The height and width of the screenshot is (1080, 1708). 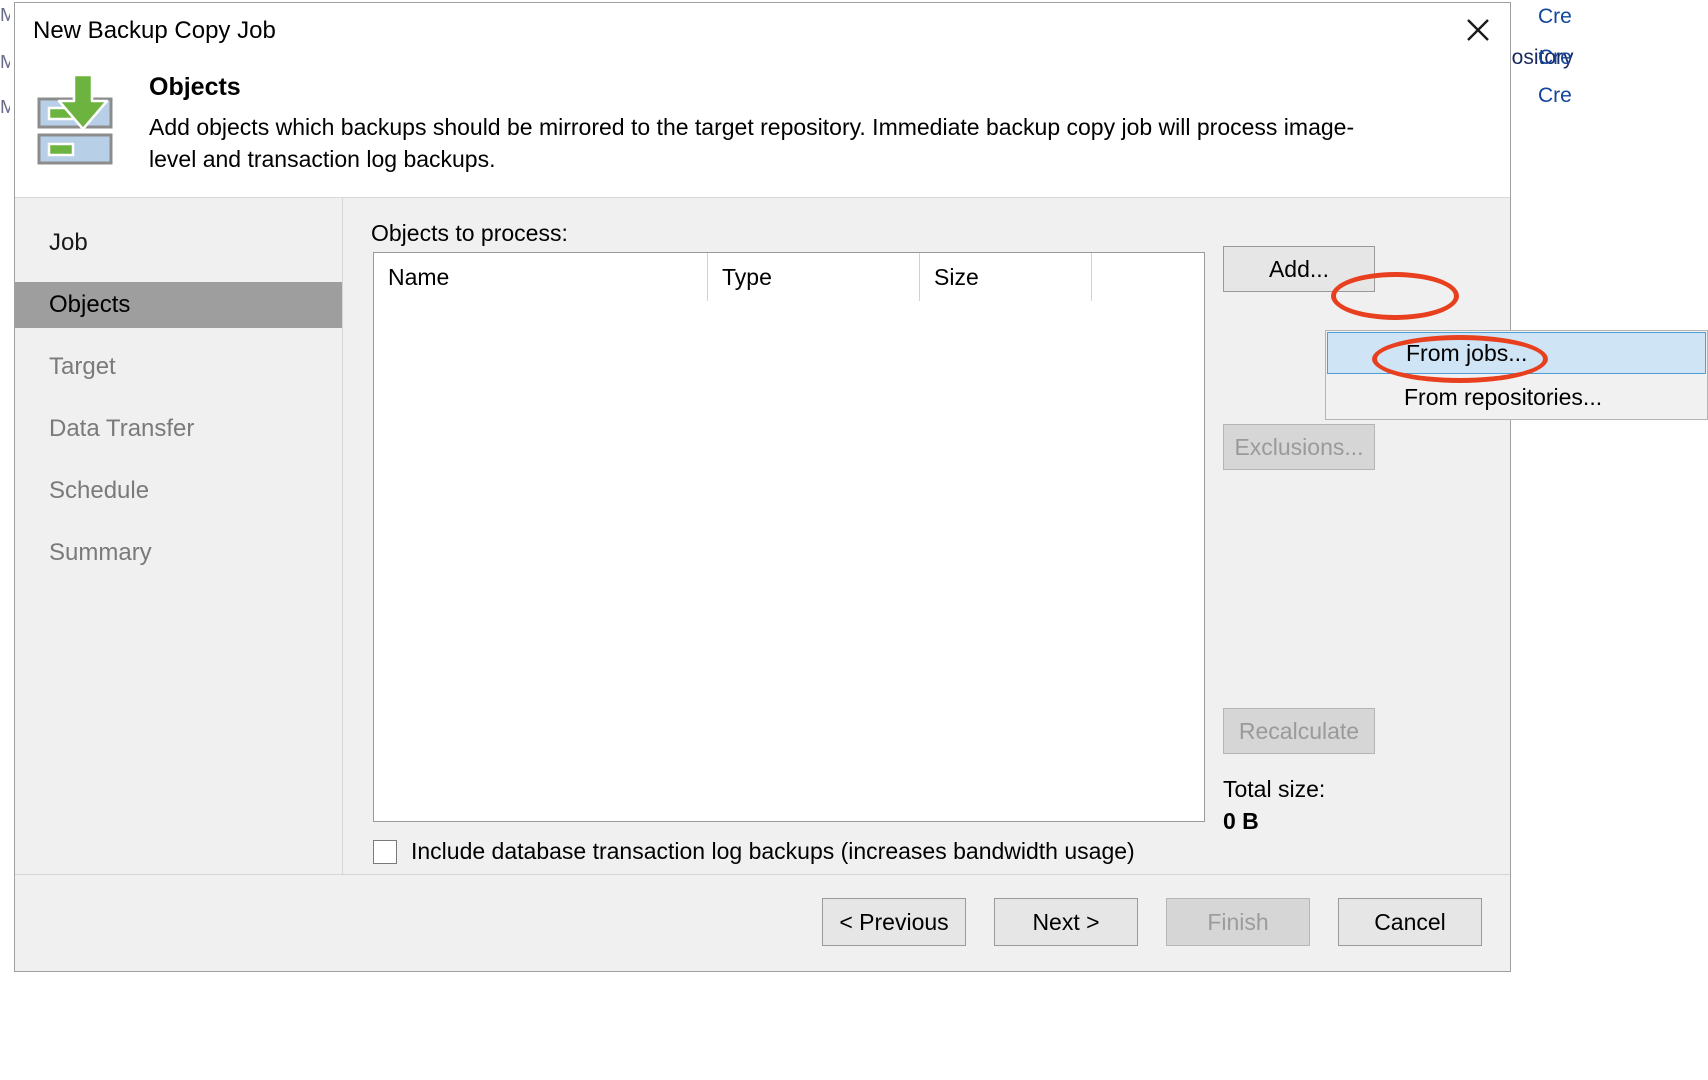 I want to click on column-header-size: Size, so click(x=1005, y=277).